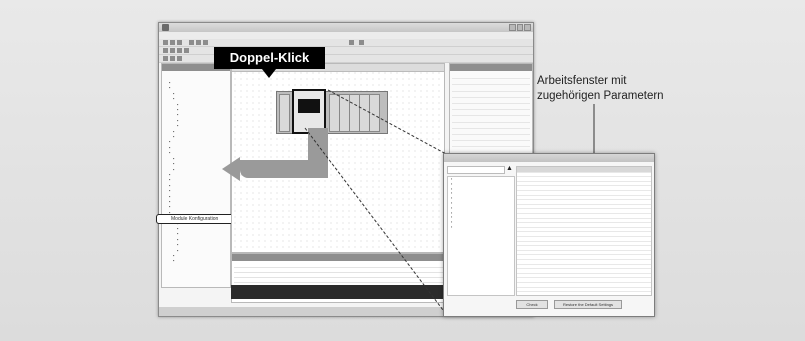  What do you see at coordinates (481, 236) in the screenshot?
I see `parameter-category-tree: ▪ ▪ ▪ ▪ ▪ ▪ ▪ ▪ ▪ ▪ ▪` at bounding box center [481, 236].